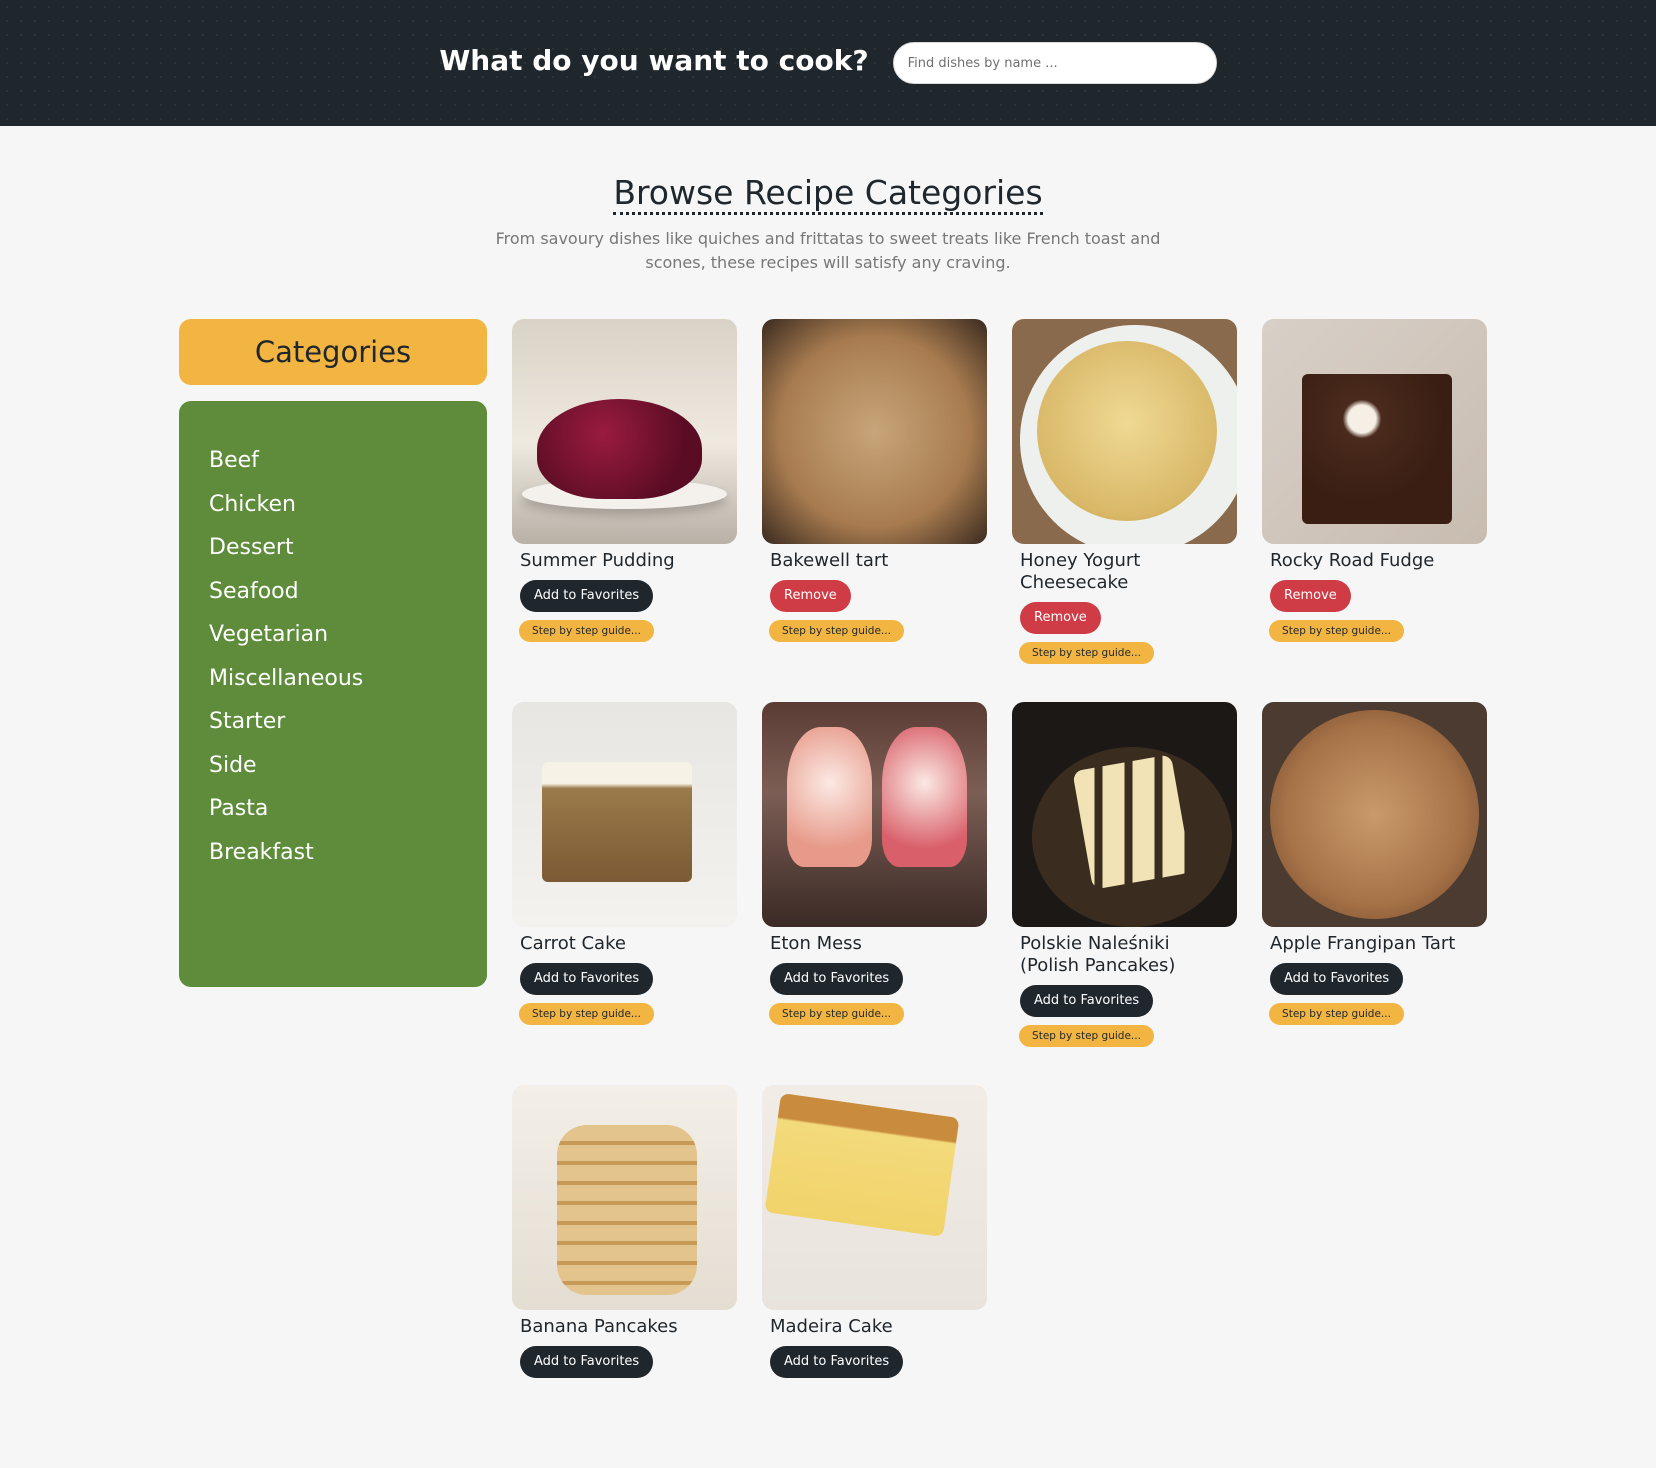 This screenshot has height=1468, width=1656. What do you see at coordinates (348, 461) in the screenshot?
I see `category-beef: Beef` at bounding box center [348, 461].